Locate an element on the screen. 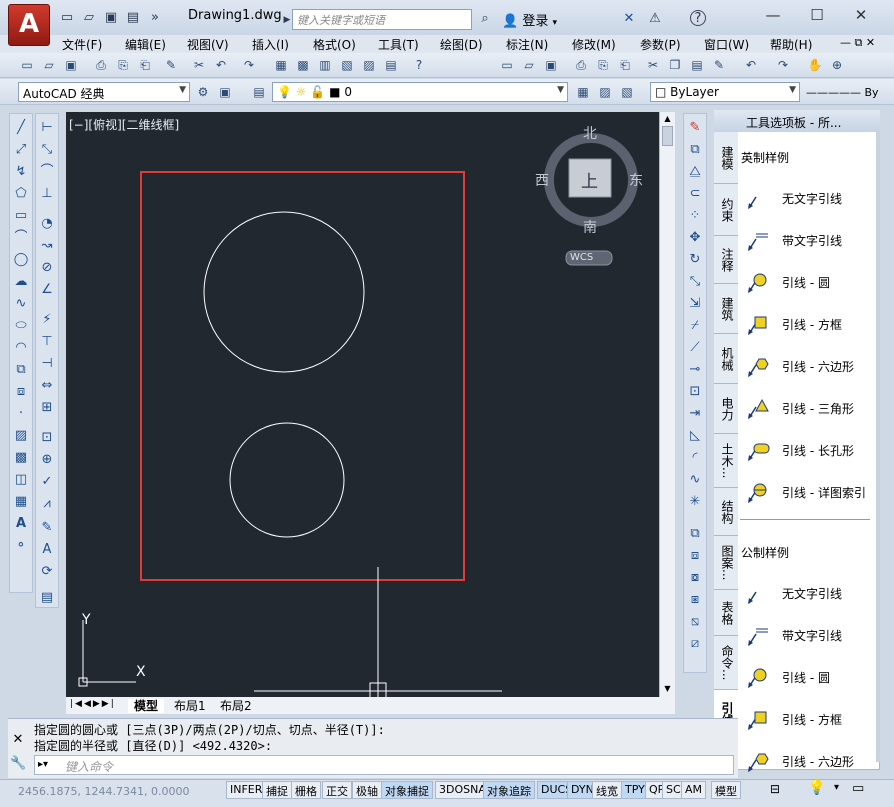  help-icon: ? is located at coordinates (698, 18).